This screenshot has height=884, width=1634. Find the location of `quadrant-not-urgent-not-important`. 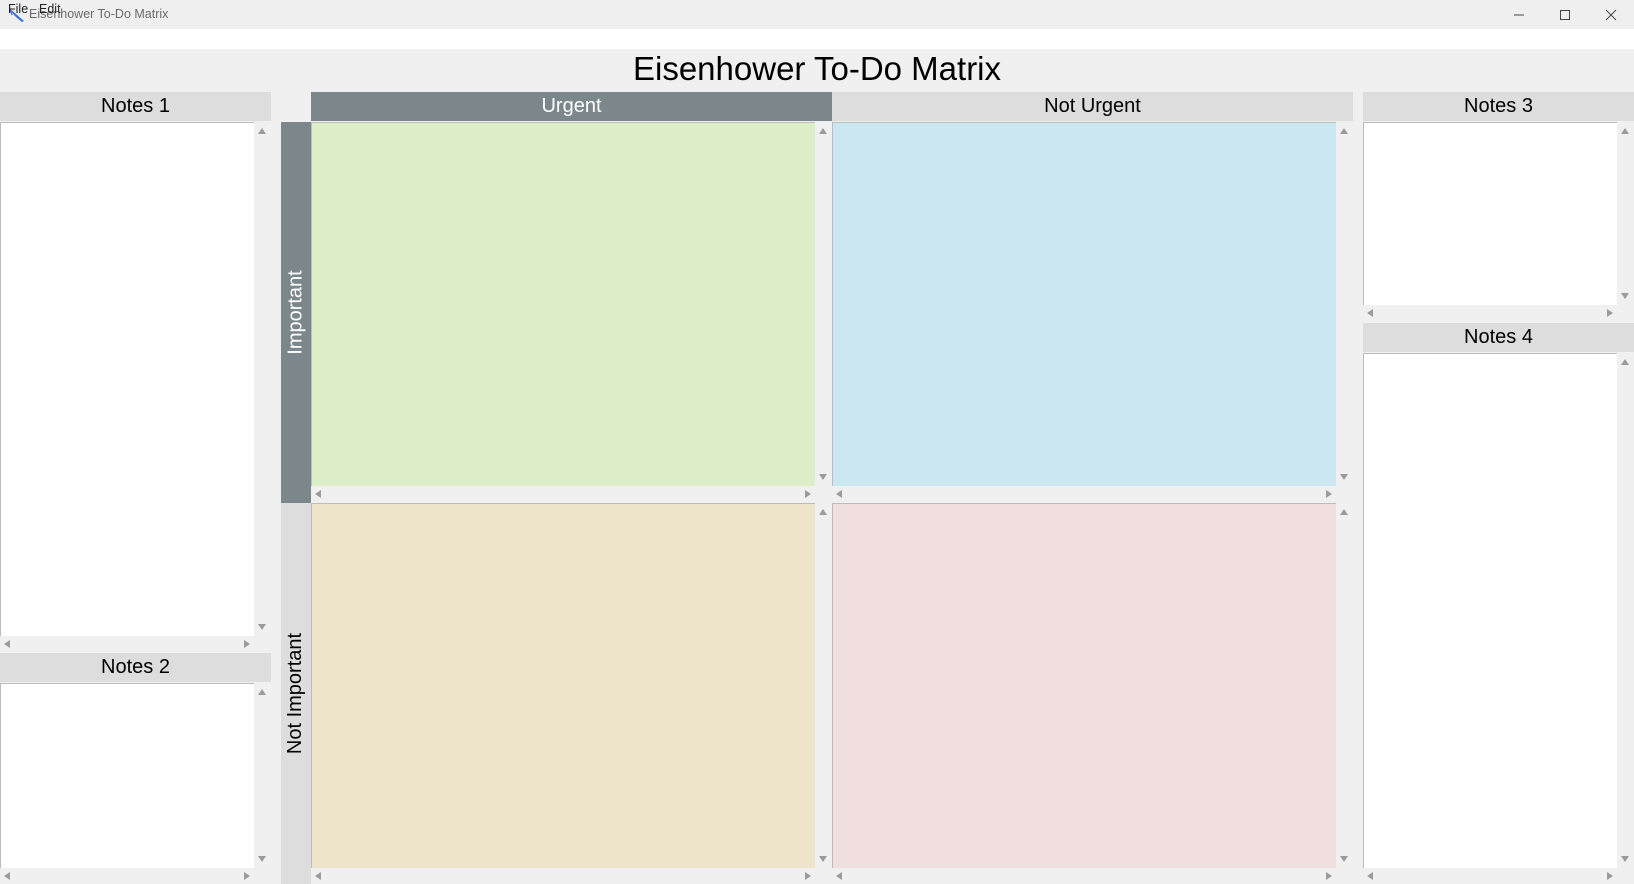

quadrant-not-urgent-not-important is located at coordinates (1084, 685).